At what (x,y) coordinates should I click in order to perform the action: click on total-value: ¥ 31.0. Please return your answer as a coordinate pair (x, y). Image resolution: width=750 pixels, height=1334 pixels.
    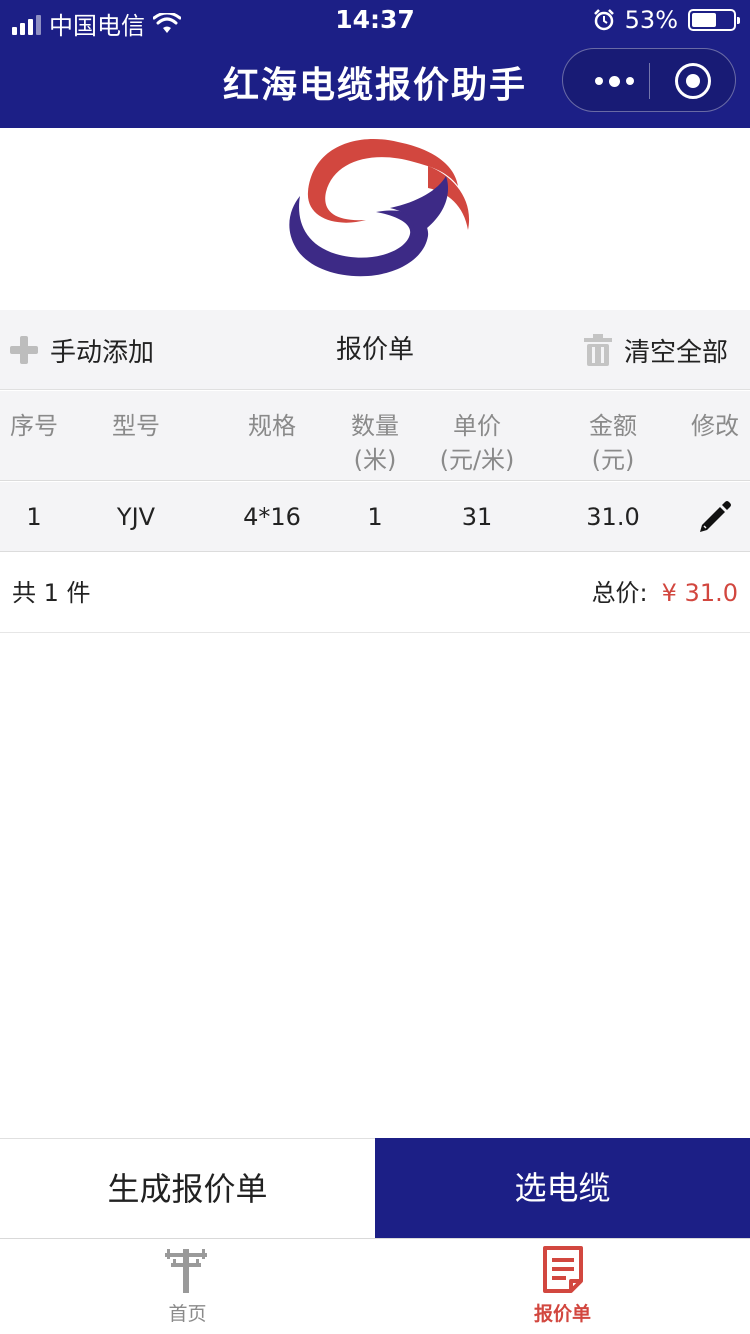
    Looking at the image, I should click on (699, 593).